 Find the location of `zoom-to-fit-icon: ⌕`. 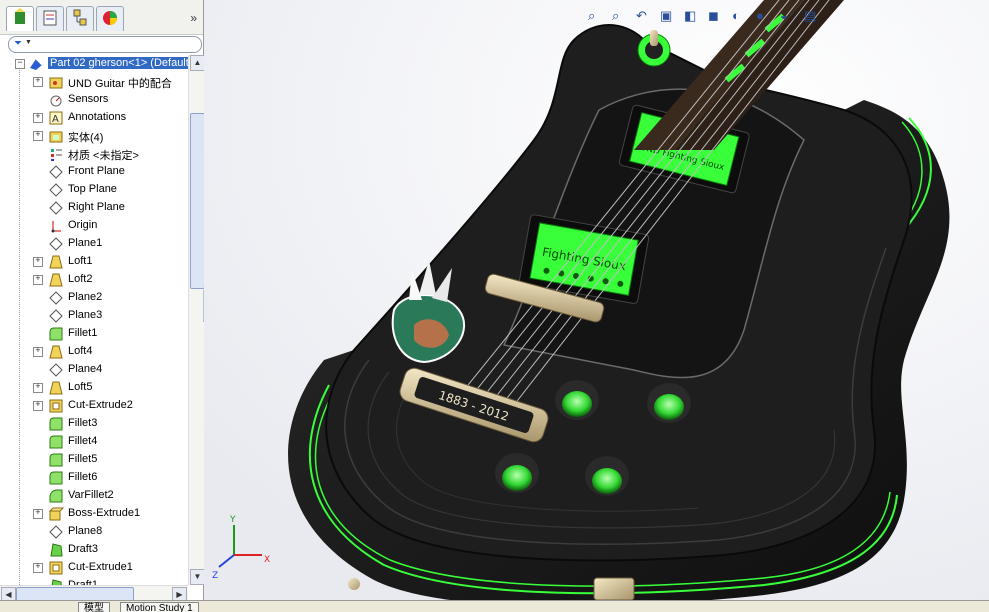

zoom-to-fit-icon: ⌕ is located at coordinates (597, 17).